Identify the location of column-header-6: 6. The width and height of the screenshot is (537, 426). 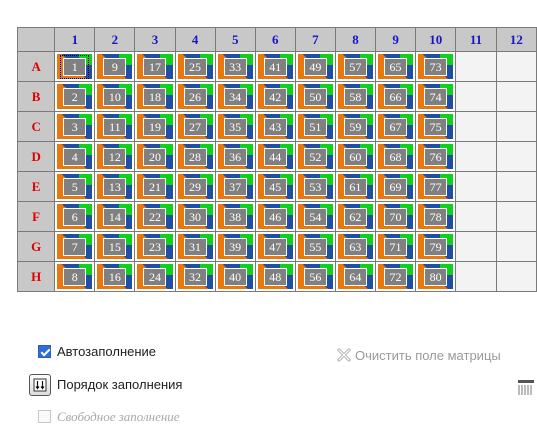
(275, 39).